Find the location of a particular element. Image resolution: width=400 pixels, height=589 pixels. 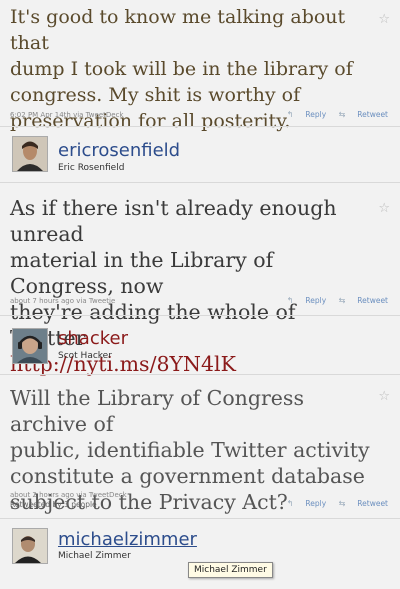

tooltip: Michael Zimmer is located at coordinates (230, 570).